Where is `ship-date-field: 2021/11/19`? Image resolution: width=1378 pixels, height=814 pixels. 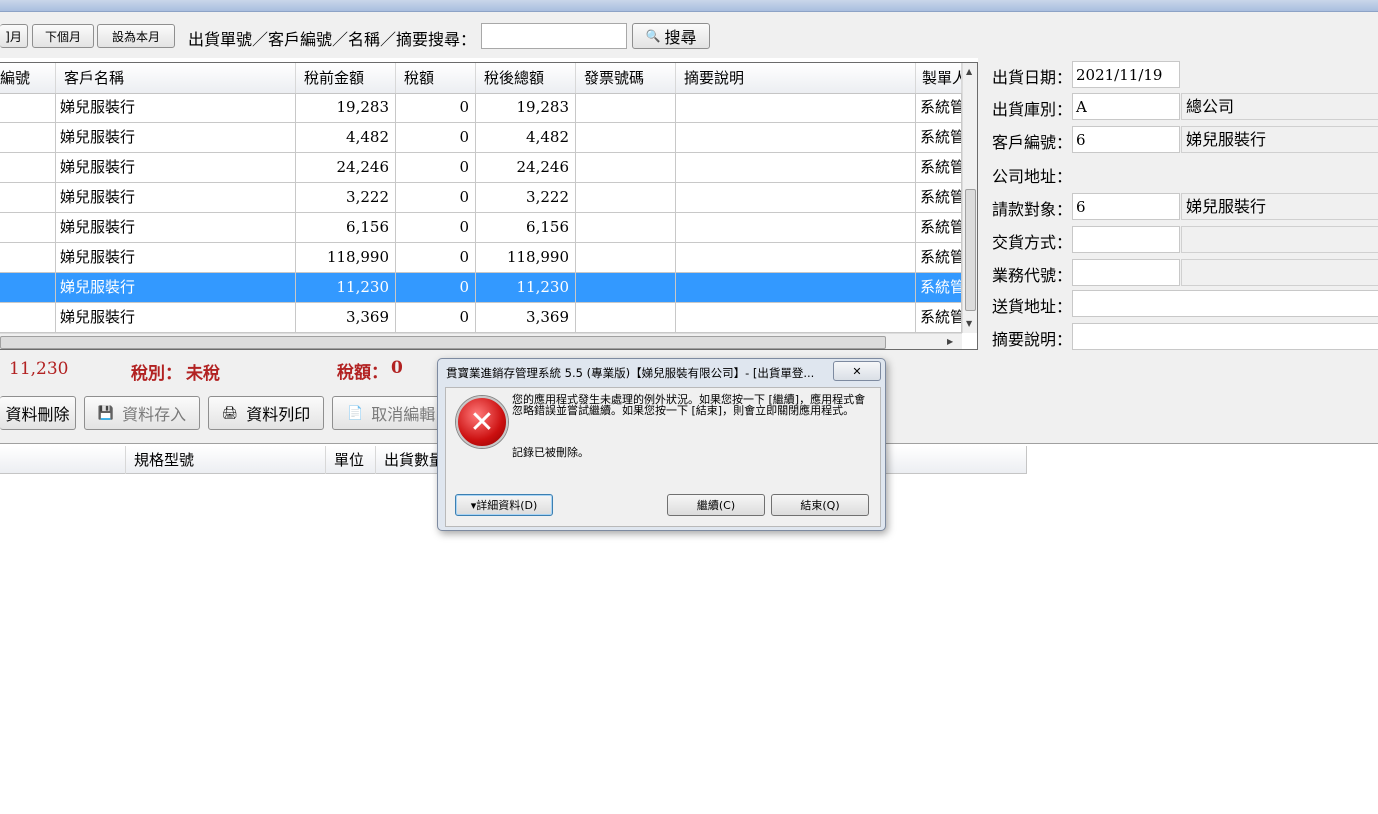
ship-date-field: 2021/11/19 is located at coordinates (1126, 74).